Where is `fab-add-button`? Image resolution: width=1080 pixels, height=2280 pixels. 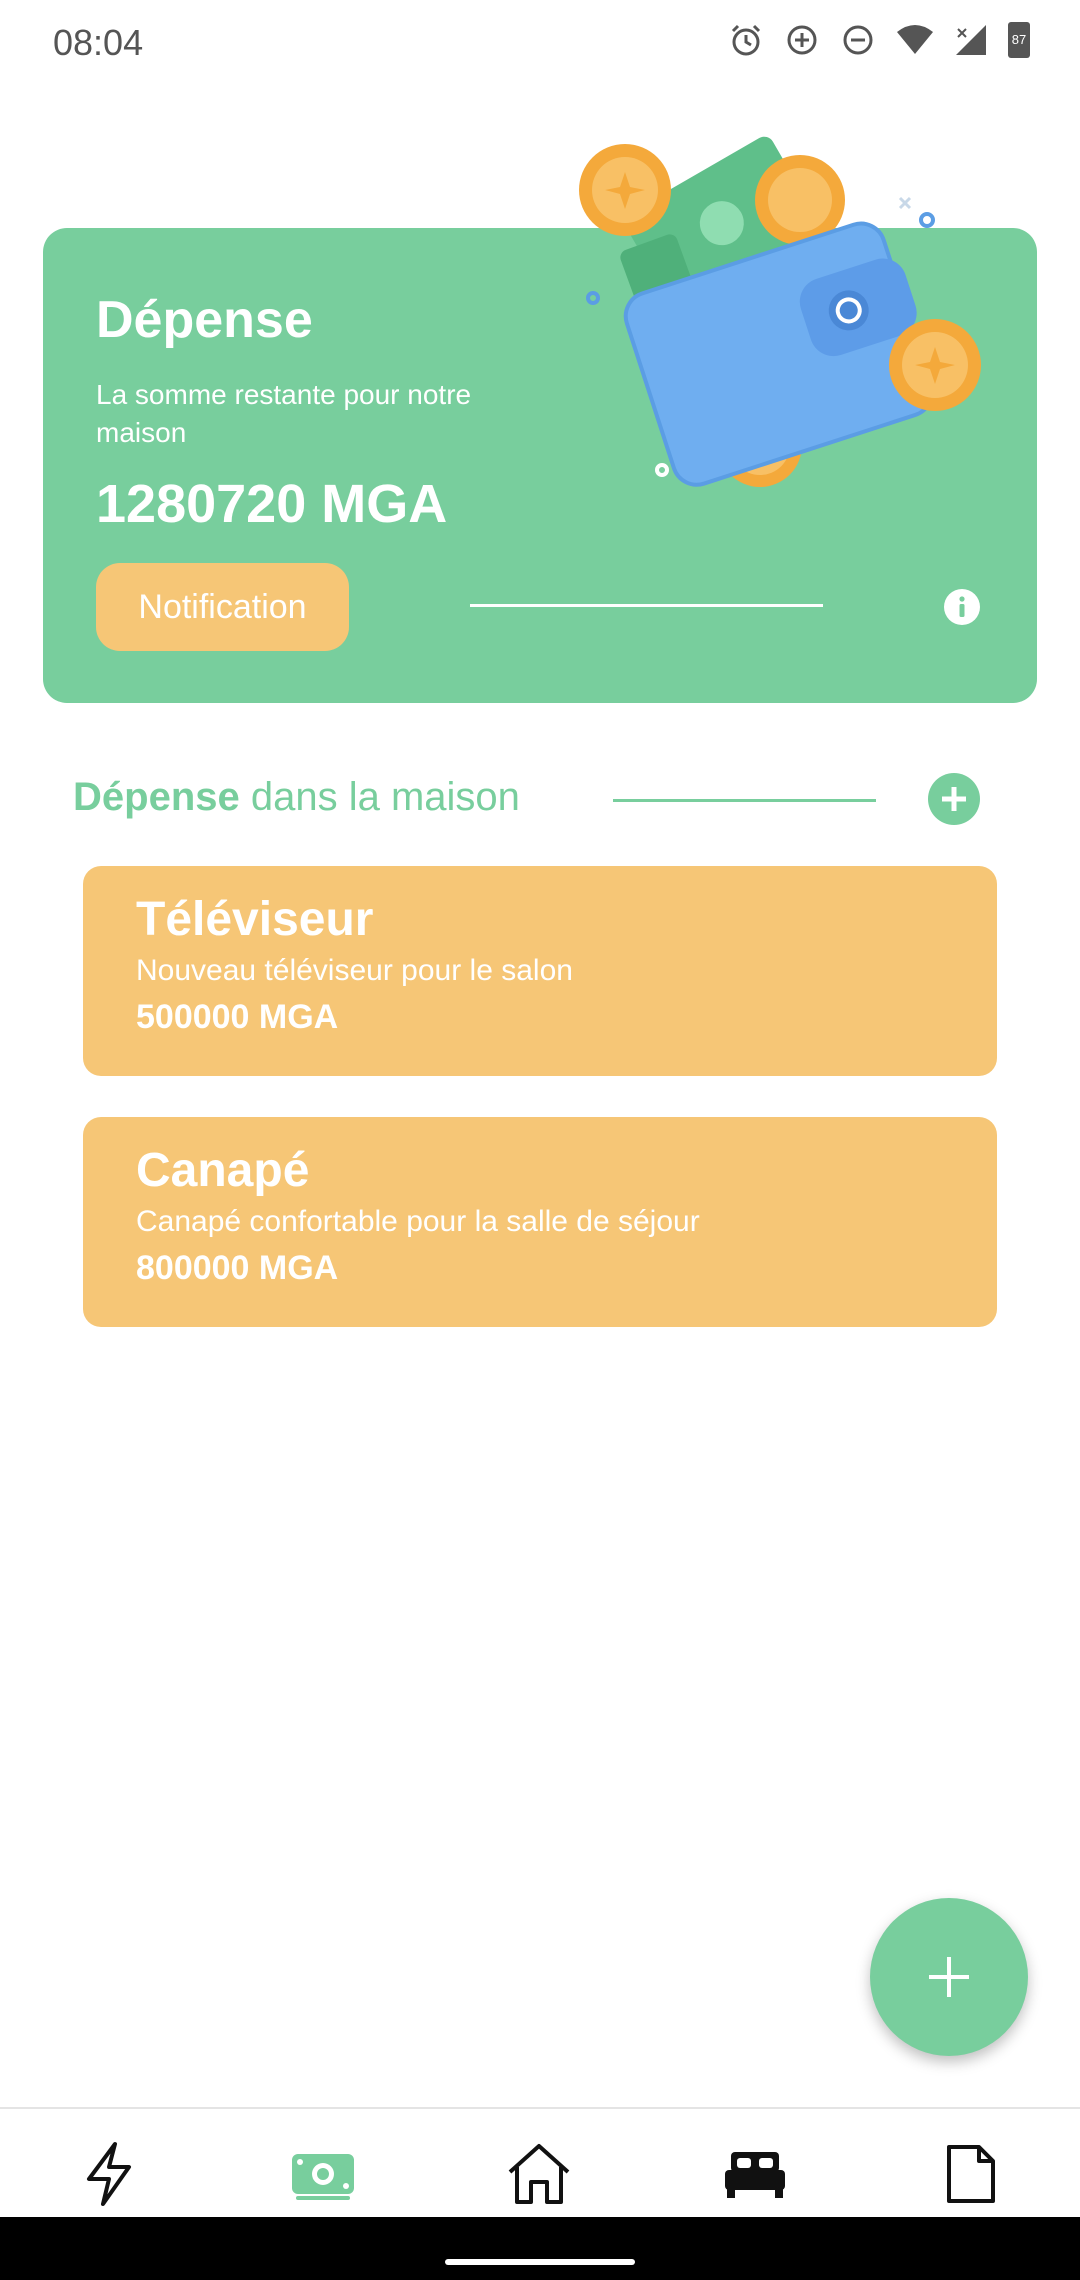
fab-add-button is located at coordinates (949, 1977).